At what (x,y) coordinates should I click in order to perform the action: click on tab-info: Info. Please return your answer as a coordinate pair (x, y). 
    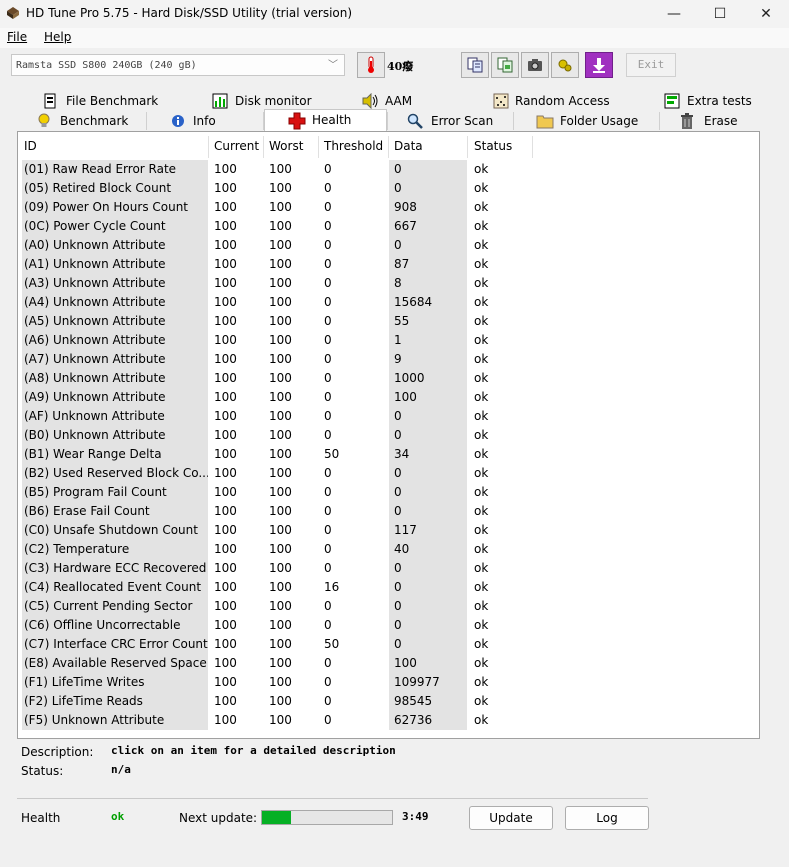
    Looking at the image, I should click on (216, 121).